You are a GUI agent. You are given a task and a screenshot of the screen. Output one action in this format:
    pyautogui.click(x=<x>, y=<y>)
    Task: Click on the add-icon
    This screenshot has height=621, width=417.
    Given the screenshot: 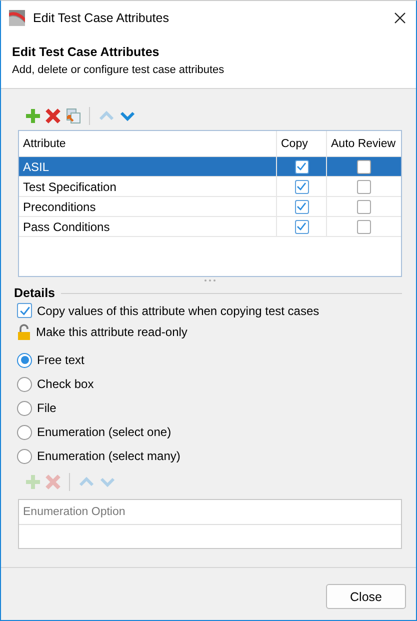 What is the action you would take?
    pyautogui.click(x=33, y=116)
    